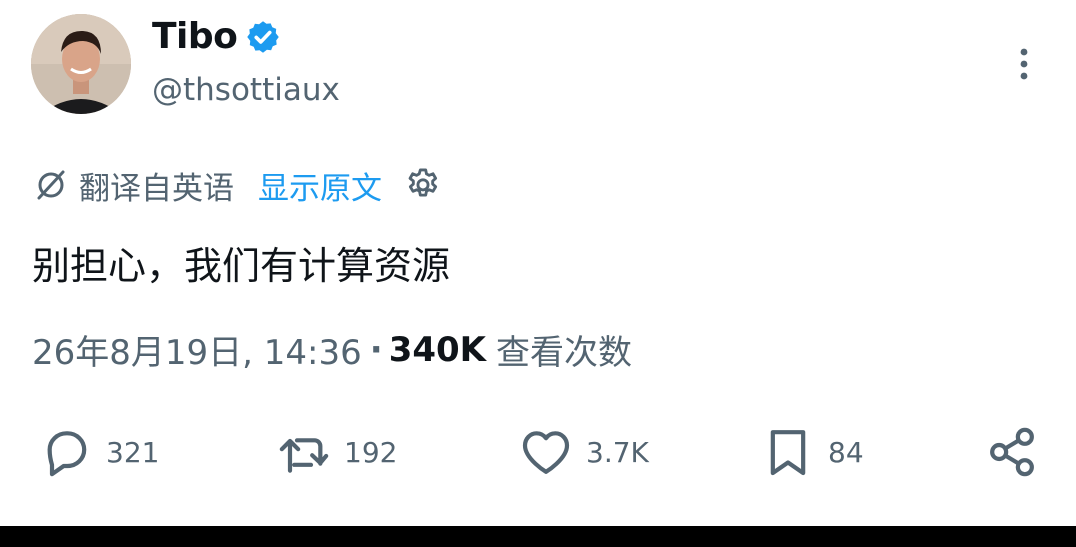 This screenshot has height=547, width=1076. What do you see at coordinates (812, 452) in the screenshot?
I see `bookmark-button: 84` at bounding box center [812, 452].